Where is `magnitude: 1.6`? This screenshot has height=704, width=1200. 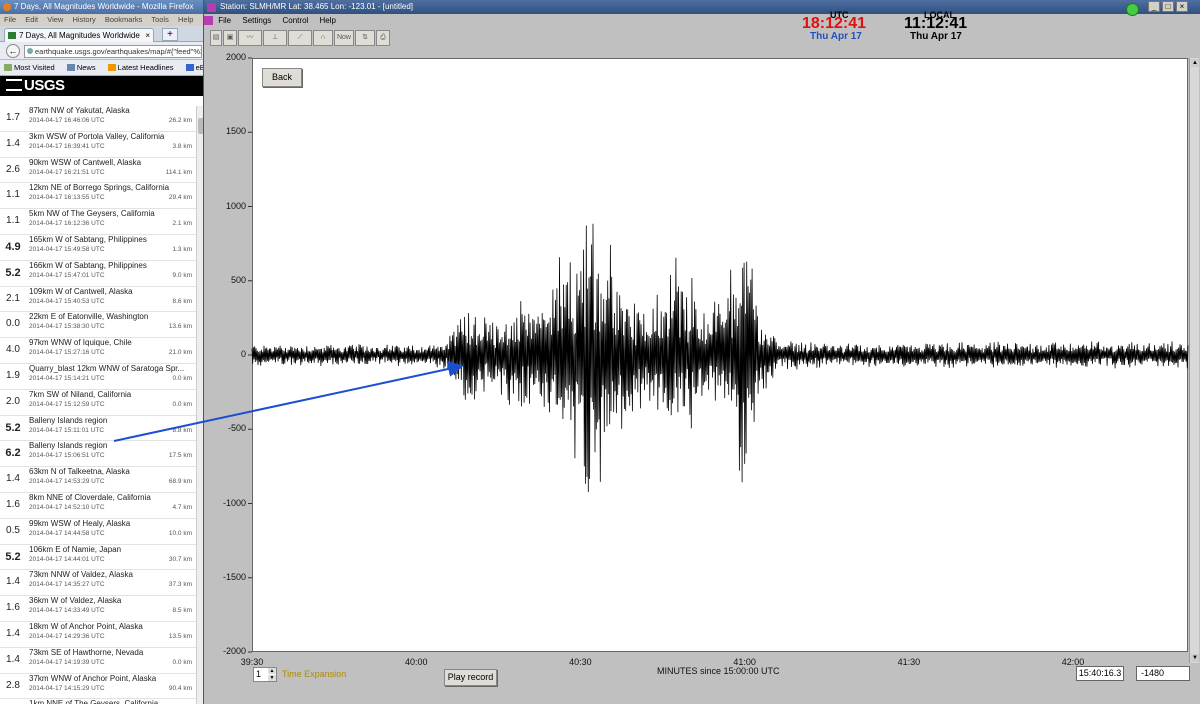
magnitude: 1.6 is located at coordinates (13, 504).